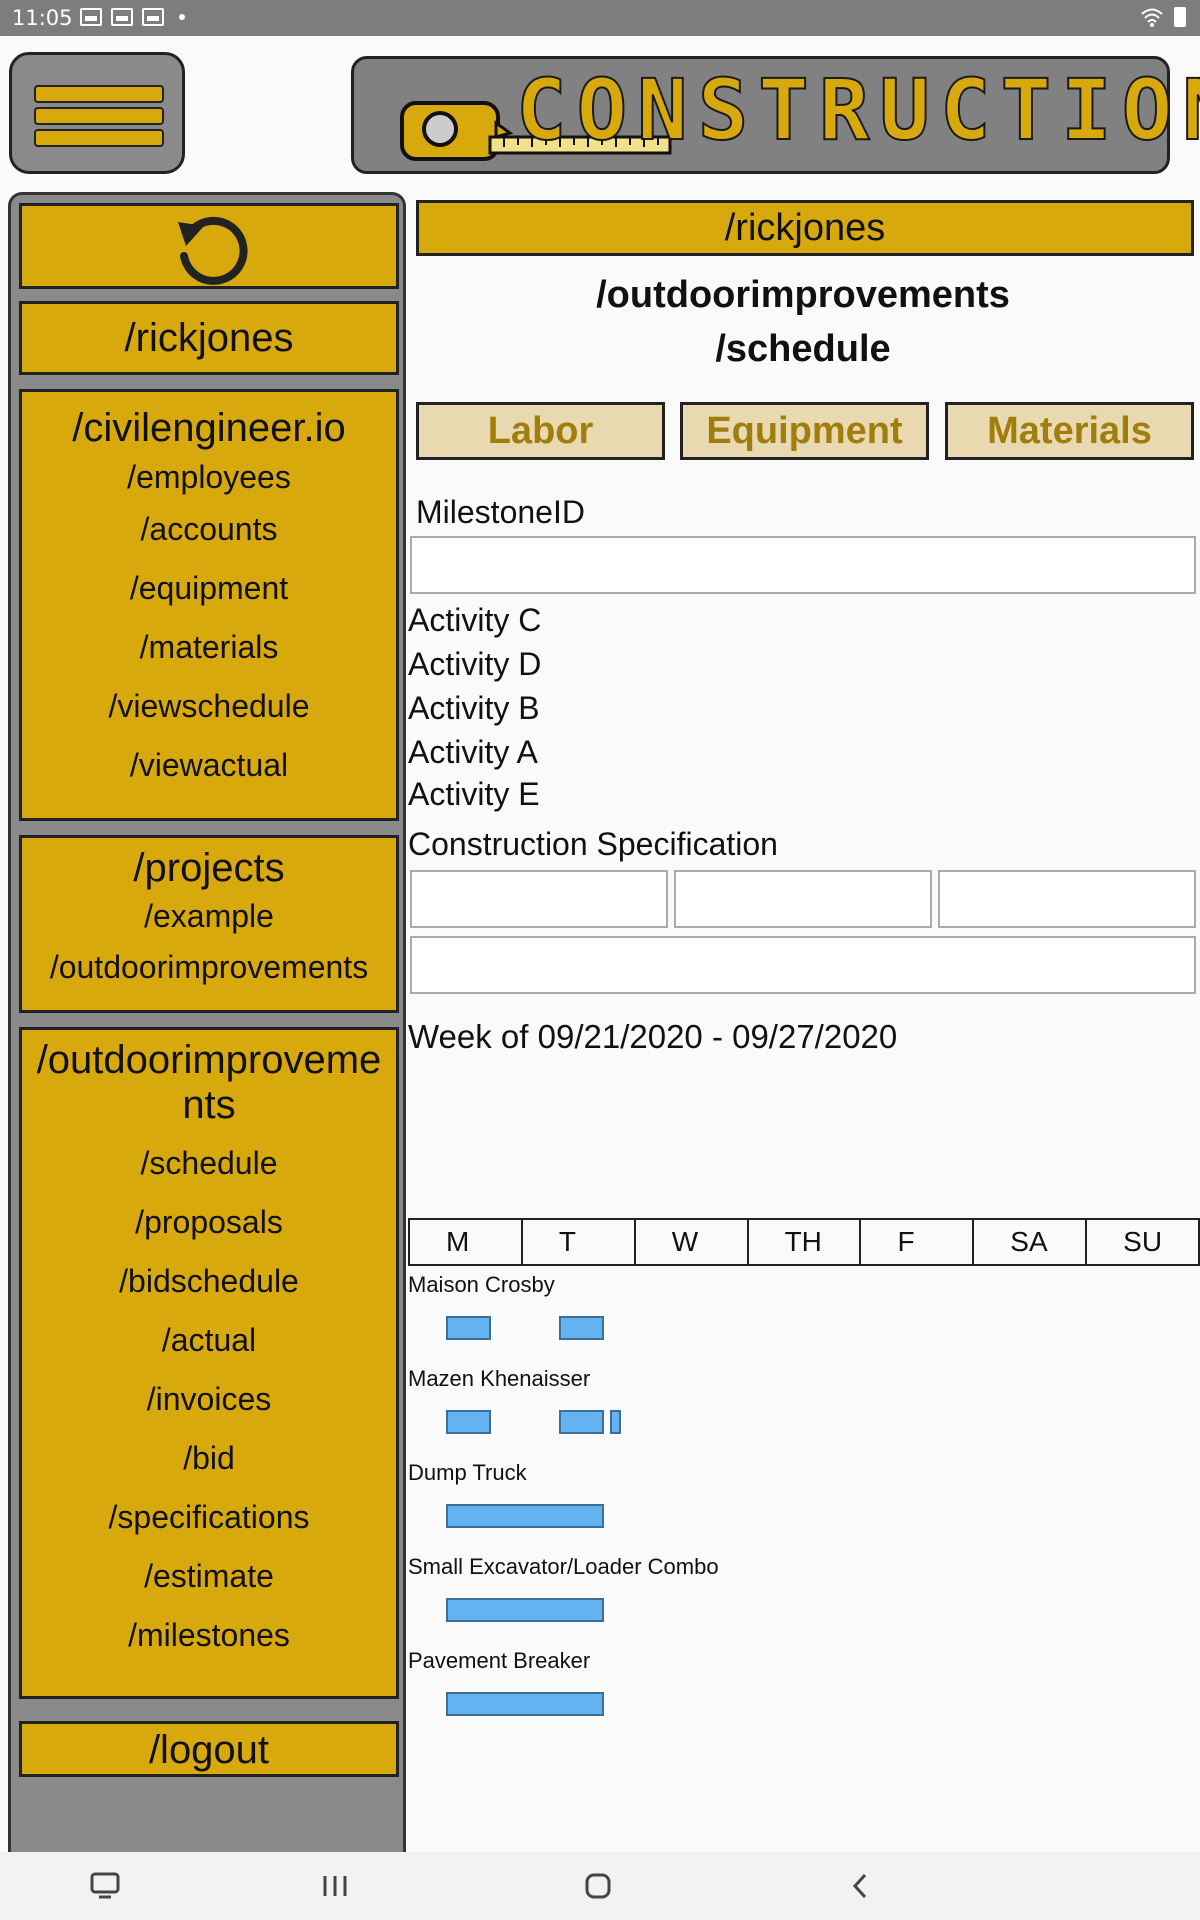 Image resolution: width=1200 pixels, height=1920 pixels. What do you see at coordinates (209, 706) in the screenshot?
I see `sidebar-link-viewschedule: /viewschedule` at bounding box center [209, 706].